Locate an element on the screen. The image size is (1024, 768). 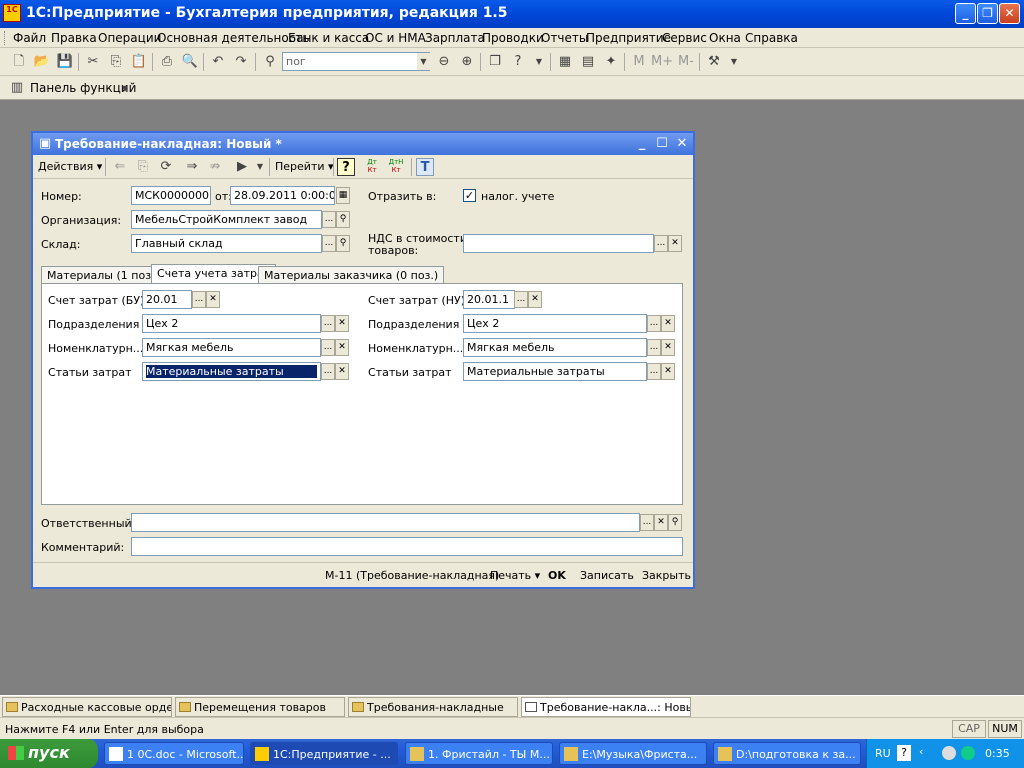
find-prev-icon: ⊖ is located at coordinates (444, 62).